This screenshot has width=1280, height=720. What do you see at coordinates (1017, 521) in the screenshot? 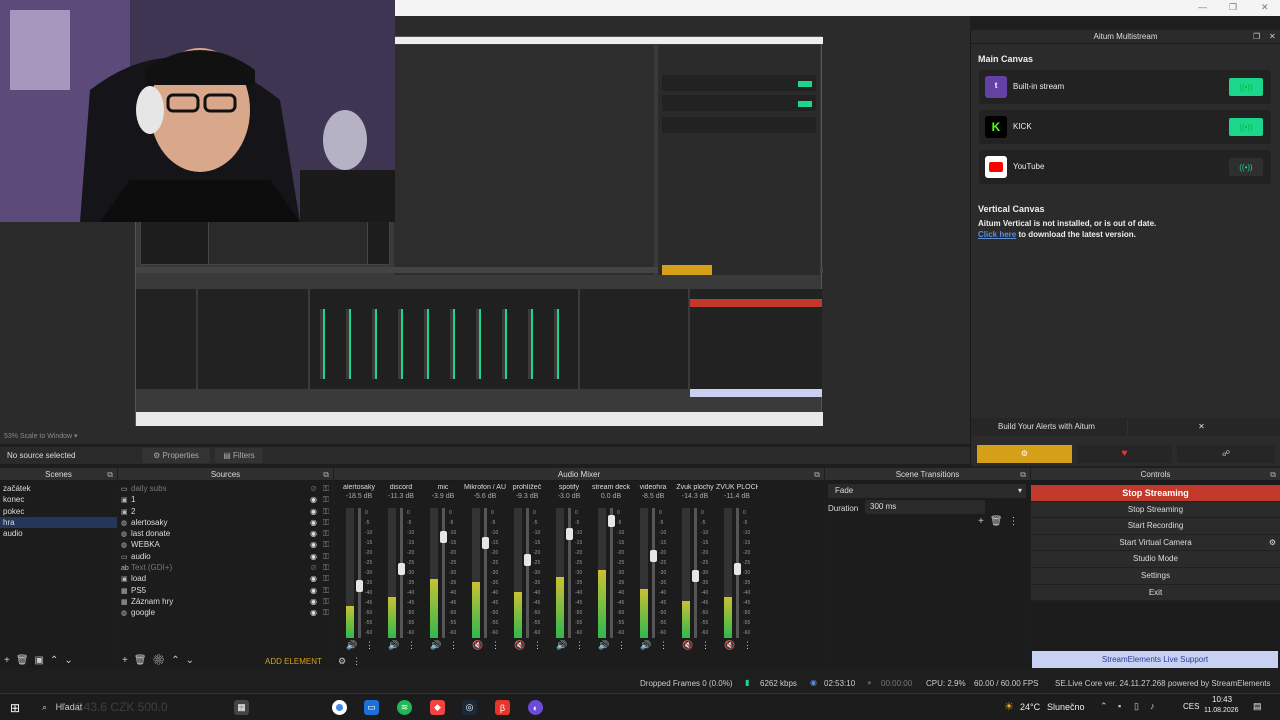
I see `transition-menu-icon: ⋮` at bounding box center [1017, 521].